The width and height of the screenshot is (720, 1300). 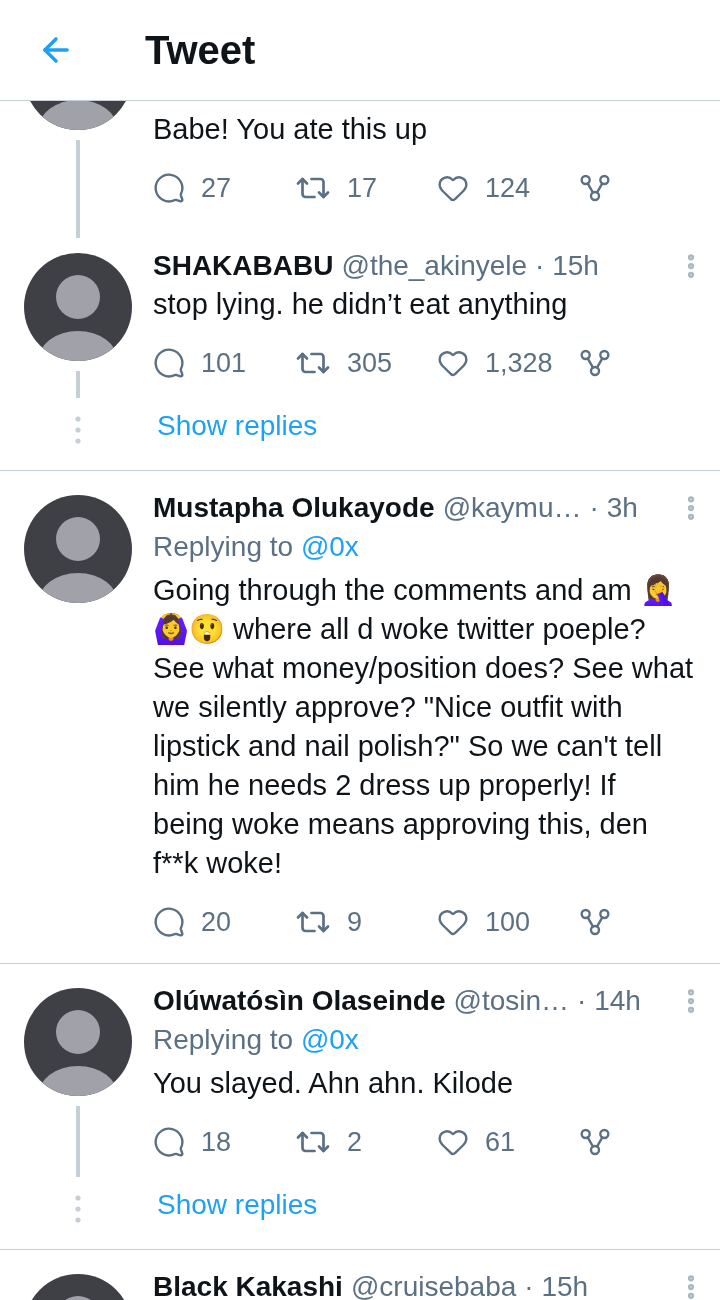 I want to click on tweet-time: · 3h, so click(x=613, y=508).